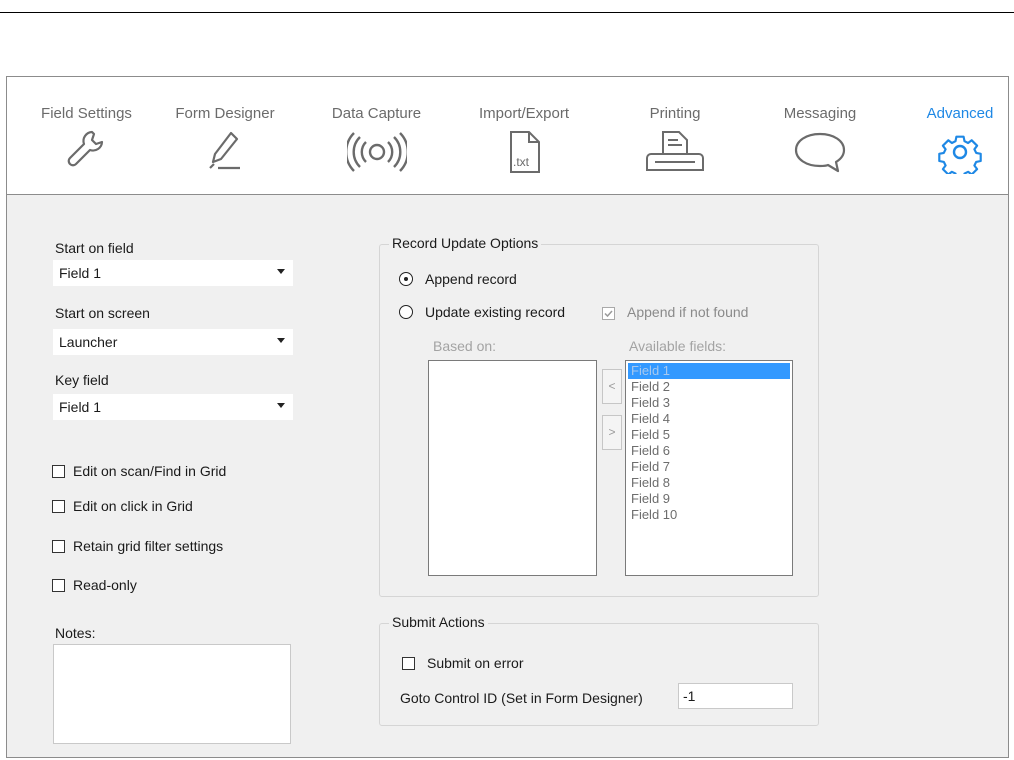  Describe the element at coordinates (82, 380) in the screenshot. I see `key-field-label: Key field` at that location.